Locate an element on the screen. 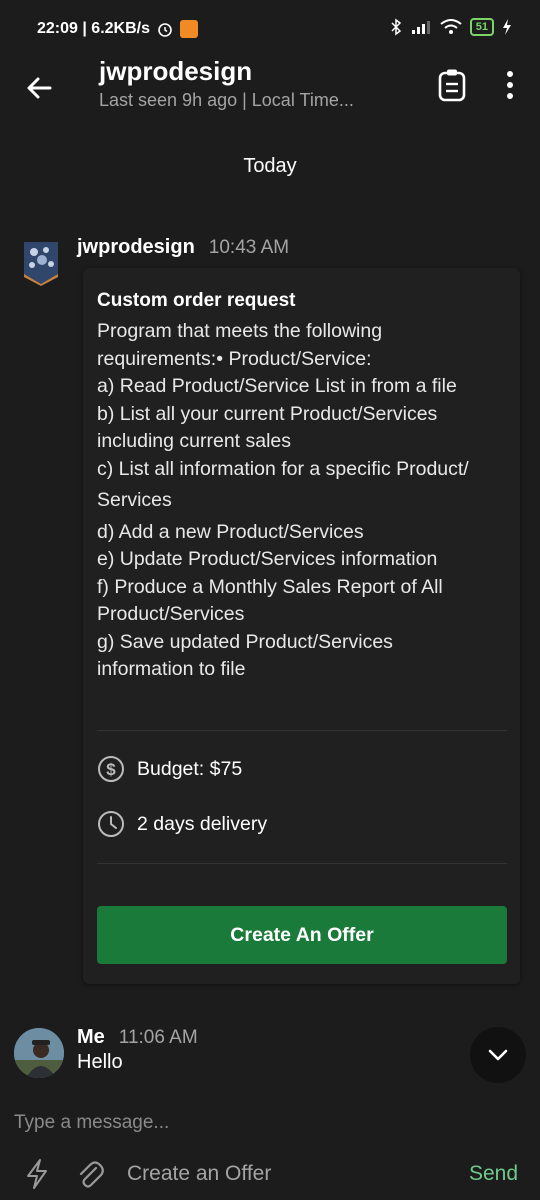  sender-name: Me is located at coordinates (91, 1037).